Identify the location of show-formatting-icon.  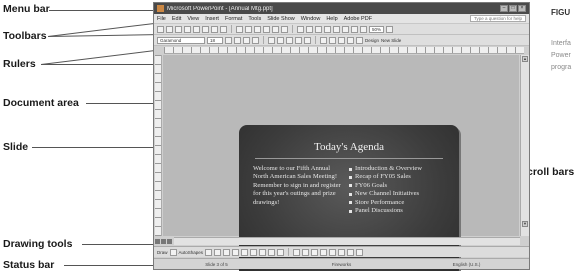
(354, 29).